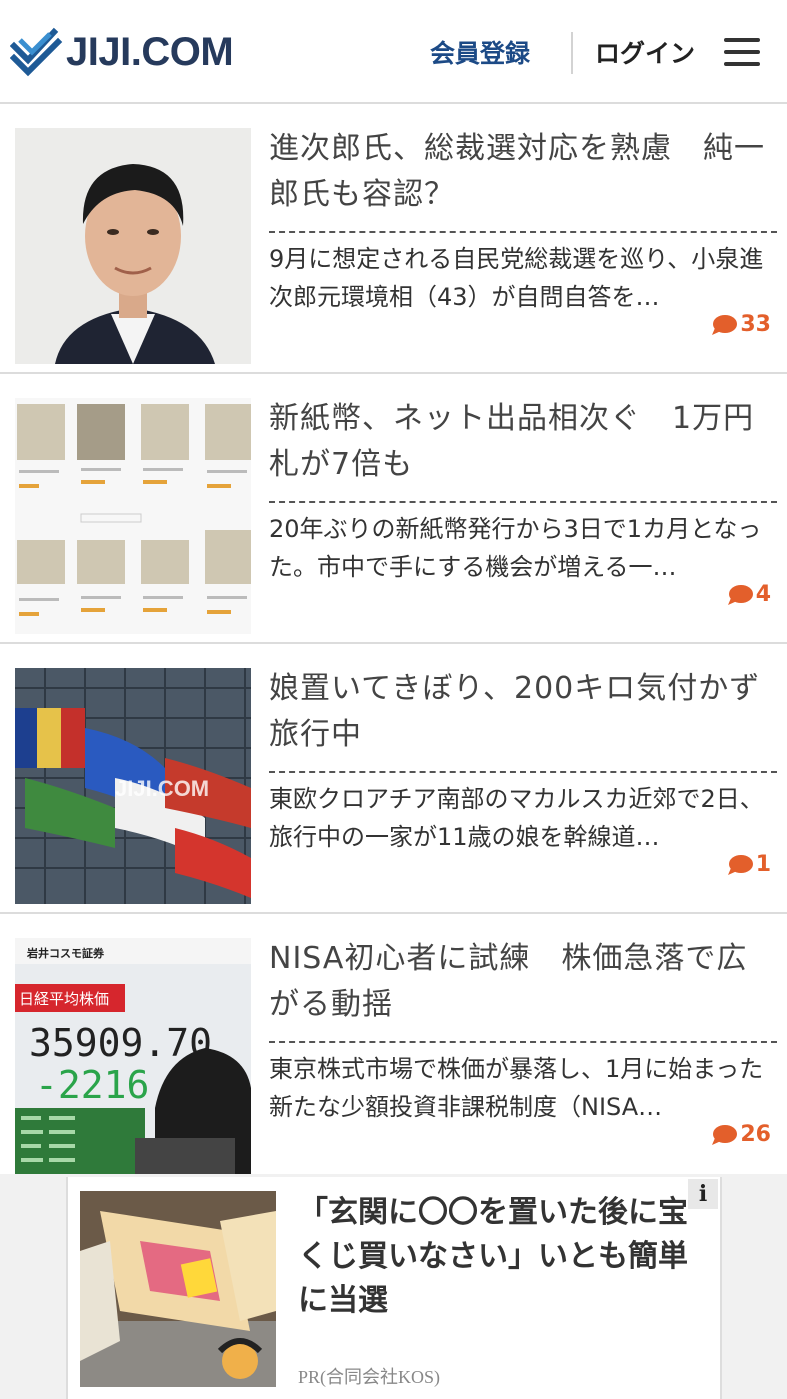 The width and height of the screenshot is (787, 1399). What do you see at coordinates (763, 594) in the screenshot?
I see `comment-count-value: 4` at bounding box center [763, 594].